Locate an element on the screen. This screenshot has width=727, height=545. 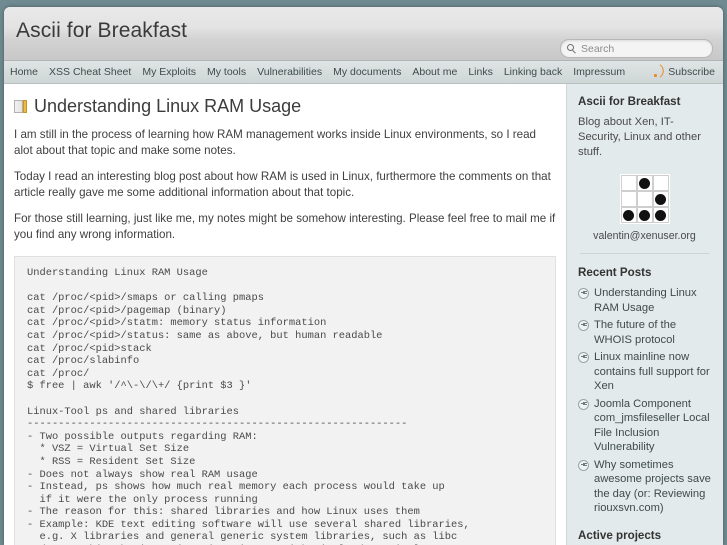
nav-item-home: Home is located at coordinates (24, 72).